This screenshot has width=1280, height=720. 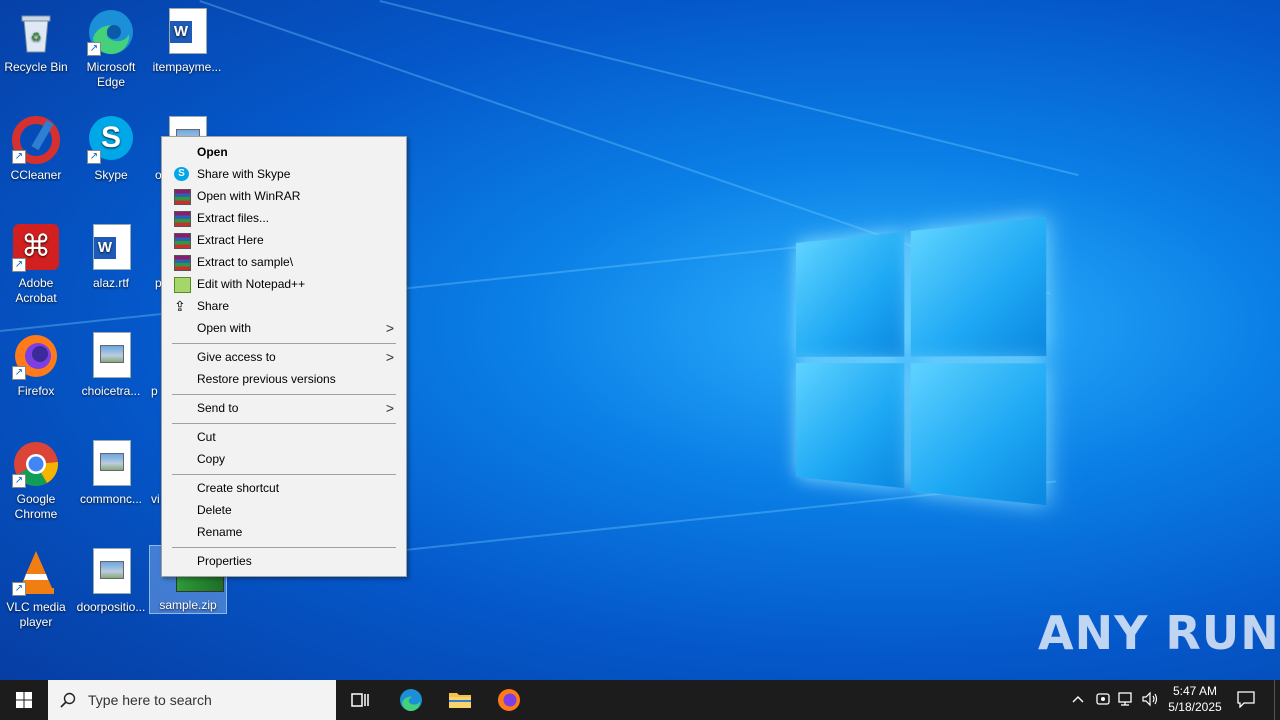 What do you see at coordinates (284, 437) in the screenshot?
I see `menu-item-cut: Cut` at bounding box center [284, 437].